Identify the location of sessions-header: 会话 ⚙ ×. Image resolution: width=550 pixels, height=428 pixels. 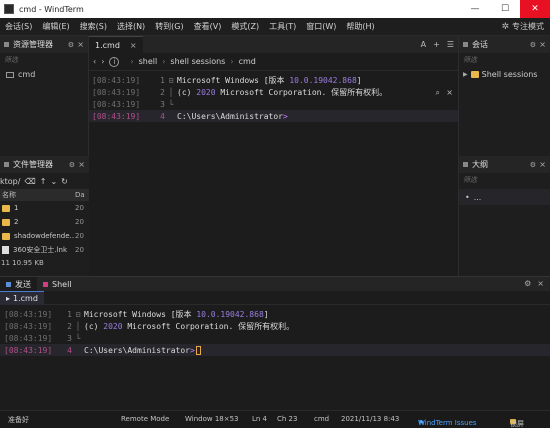
(504, 44).